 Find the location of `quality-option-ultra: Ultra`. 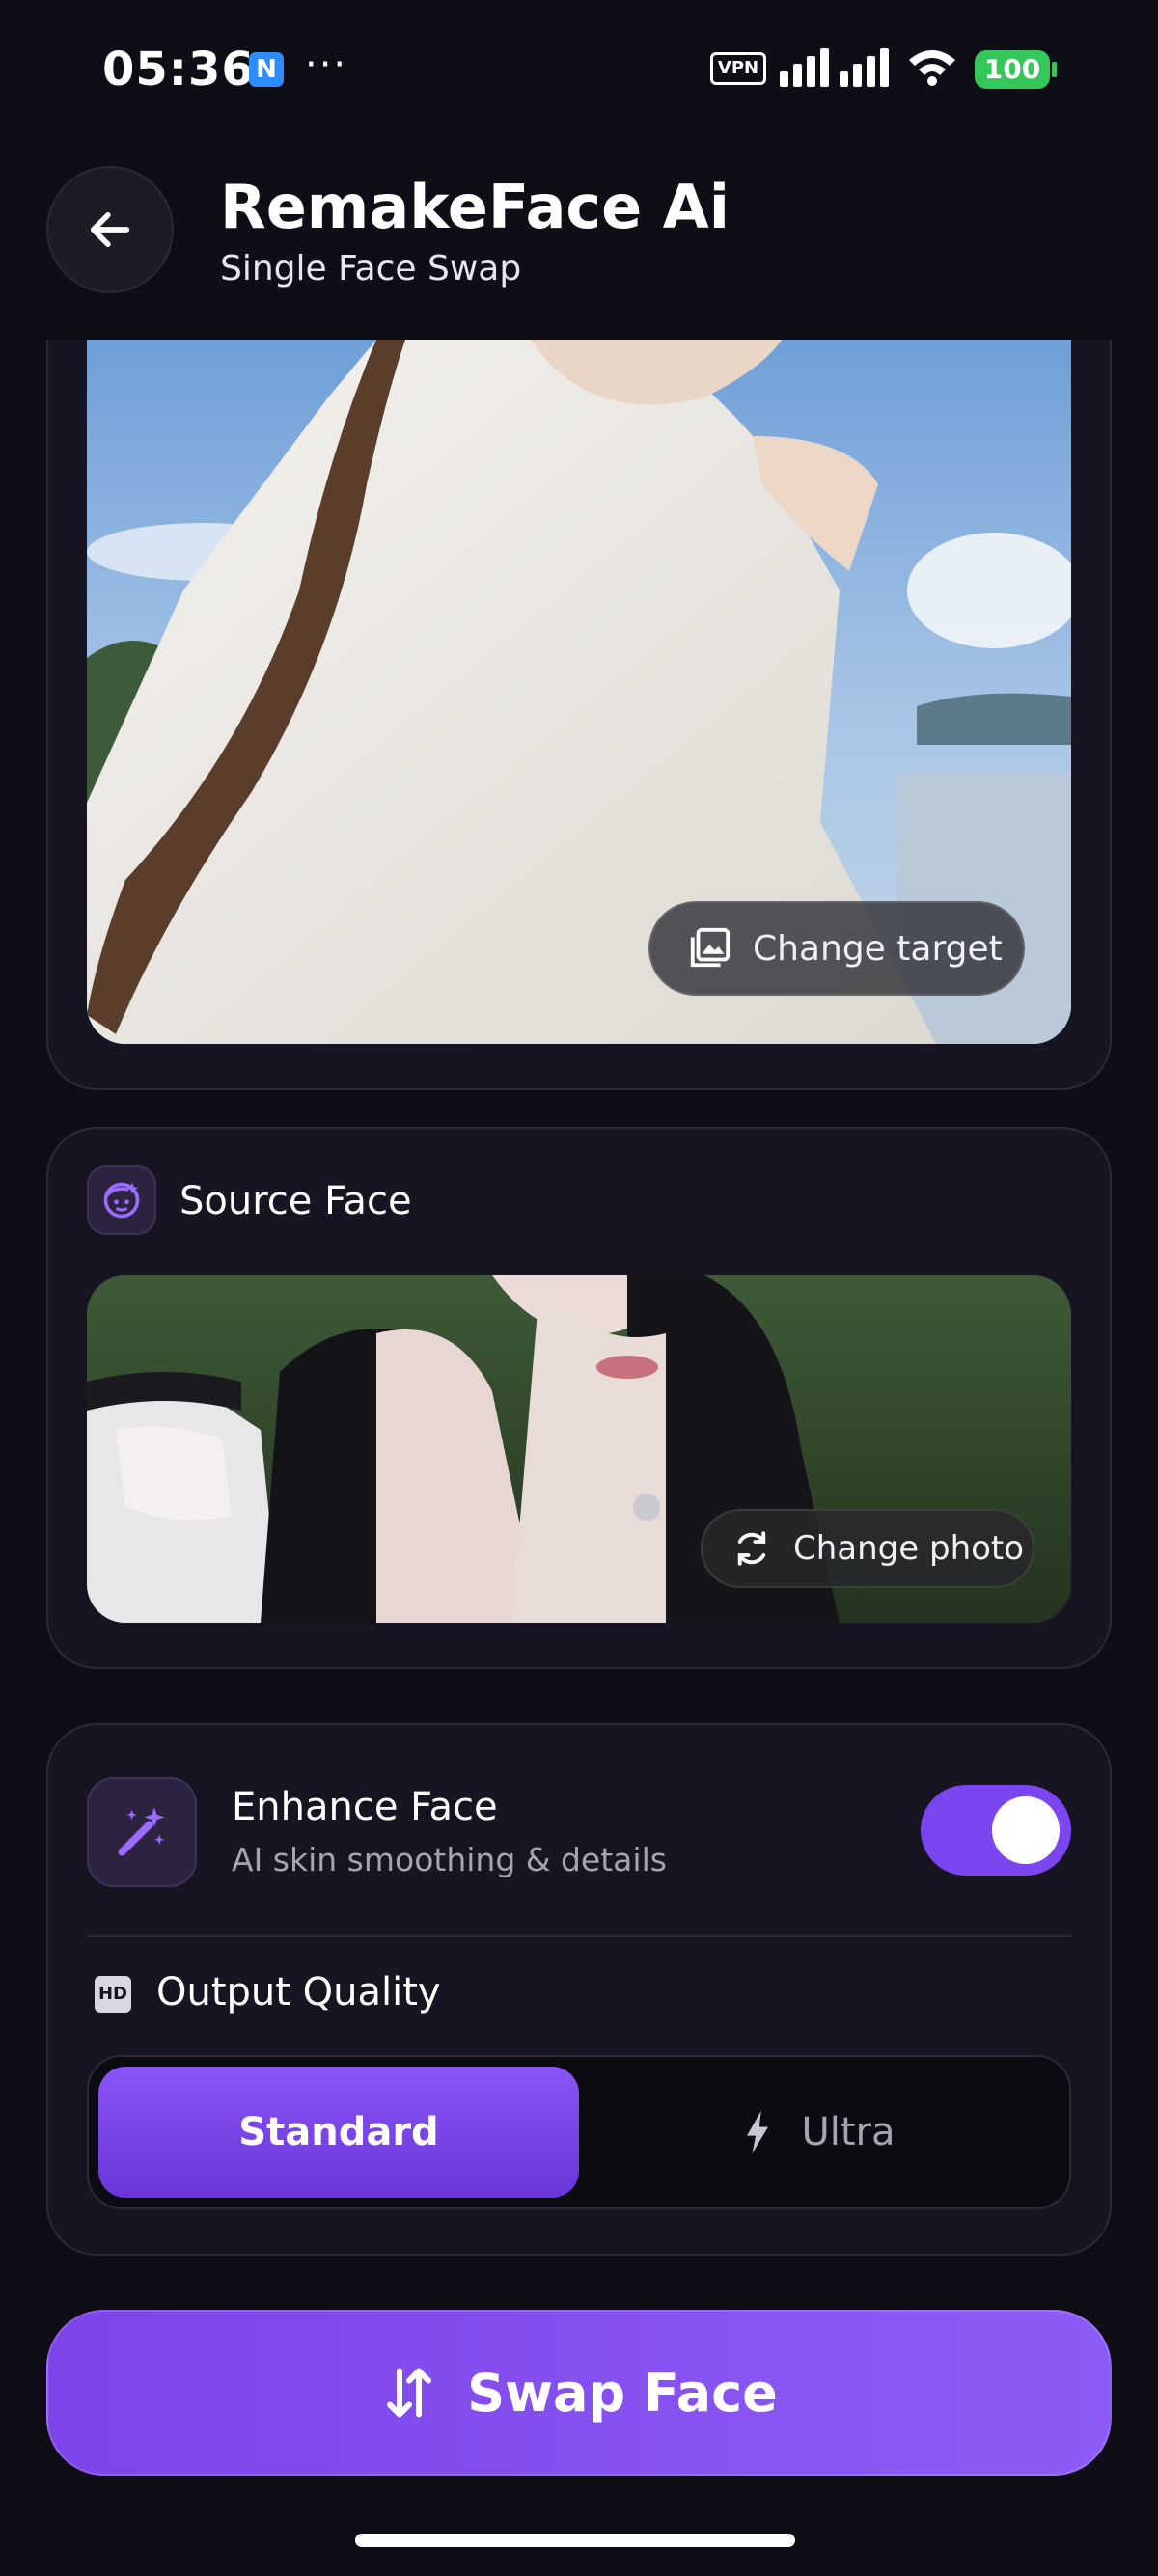

quality-option-ultra: Ultra is located at coordinates (819, 2132).